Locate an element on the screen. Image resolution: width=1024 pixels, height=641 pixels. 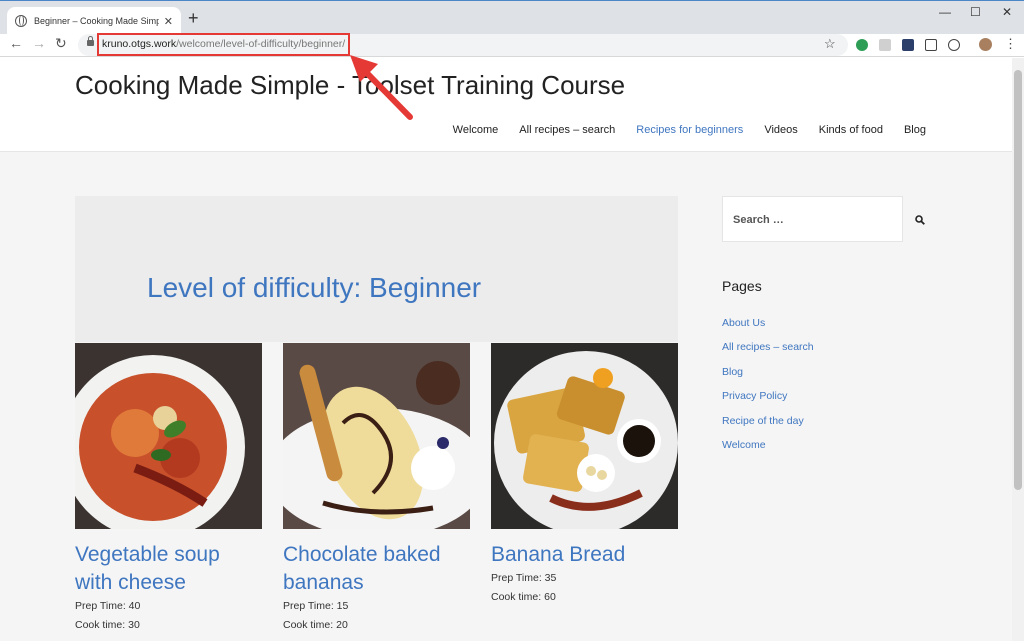
maximize-icon: ☐ is located at coordinates (975, 12).